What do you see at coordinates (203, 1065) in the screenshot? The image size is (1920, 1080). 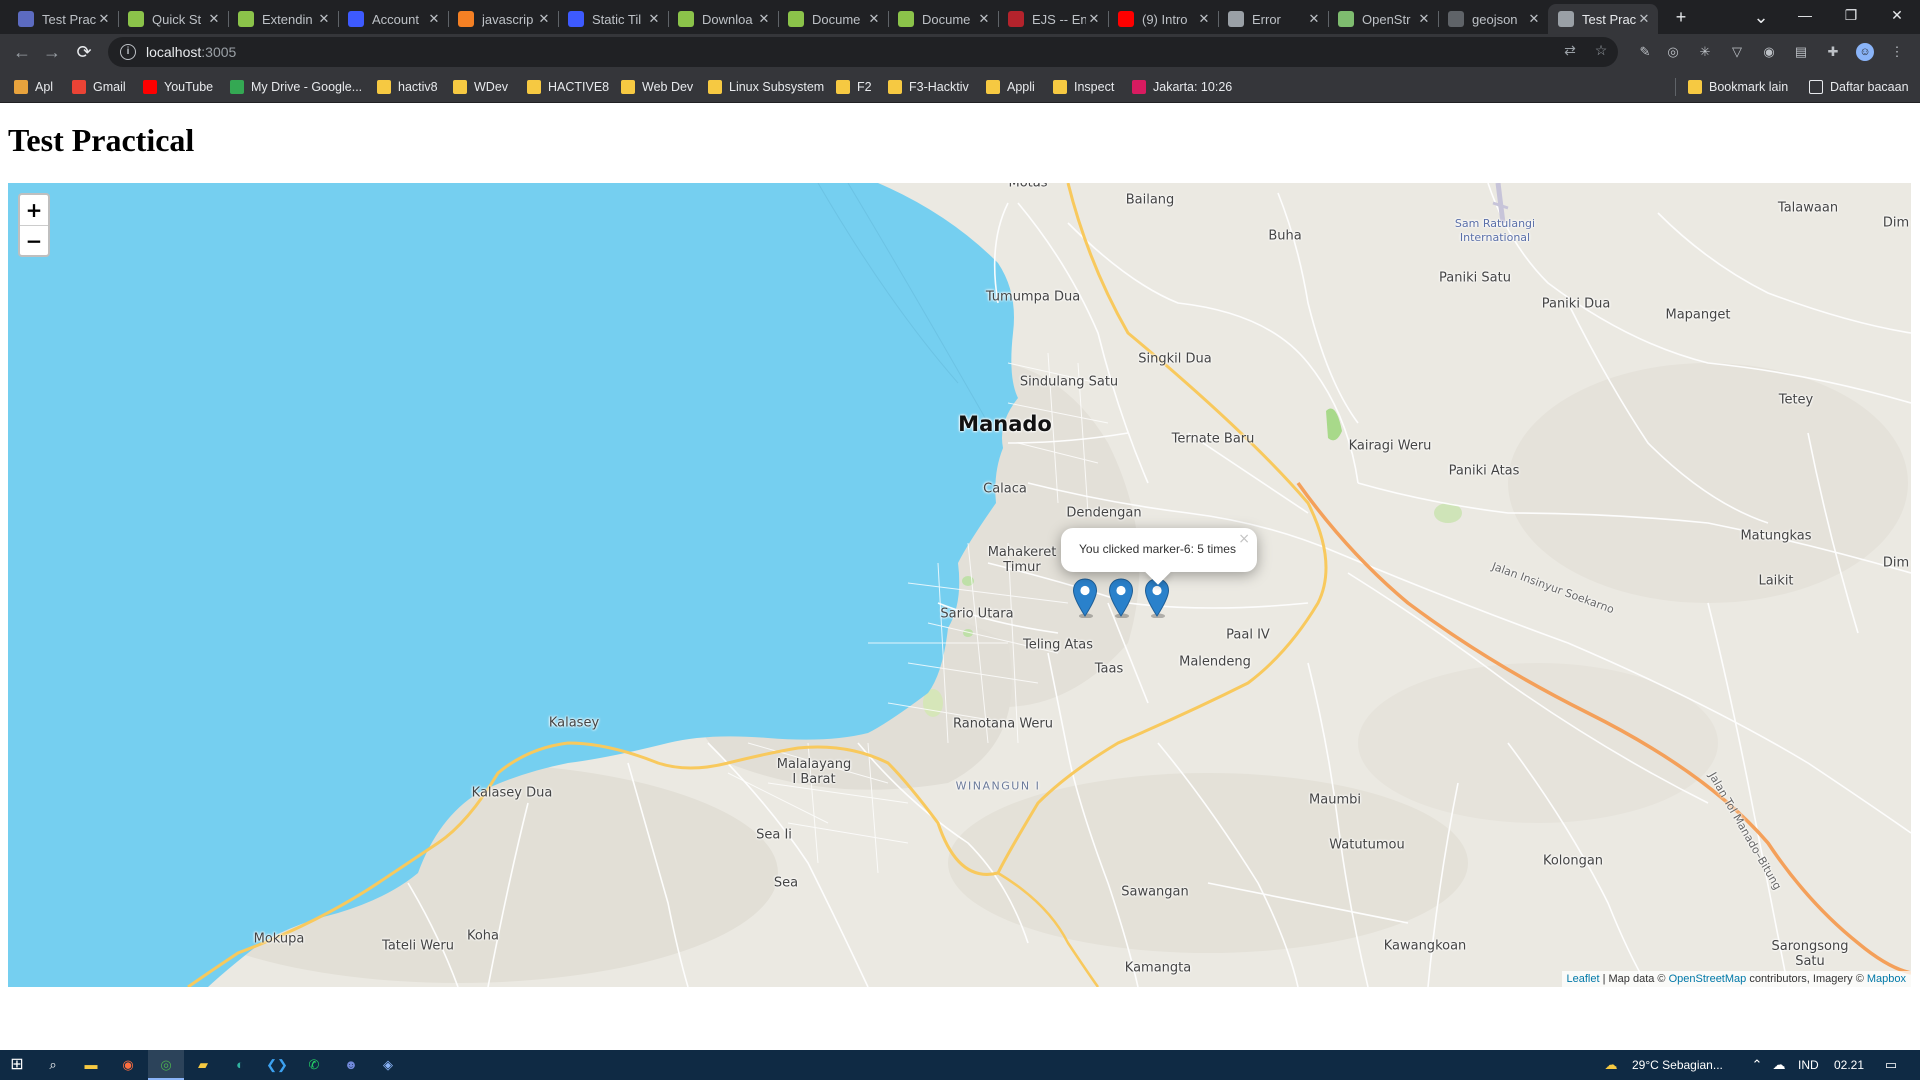 I see `sticky-notes-icon: ▰` at bounding box center [203, 1065].